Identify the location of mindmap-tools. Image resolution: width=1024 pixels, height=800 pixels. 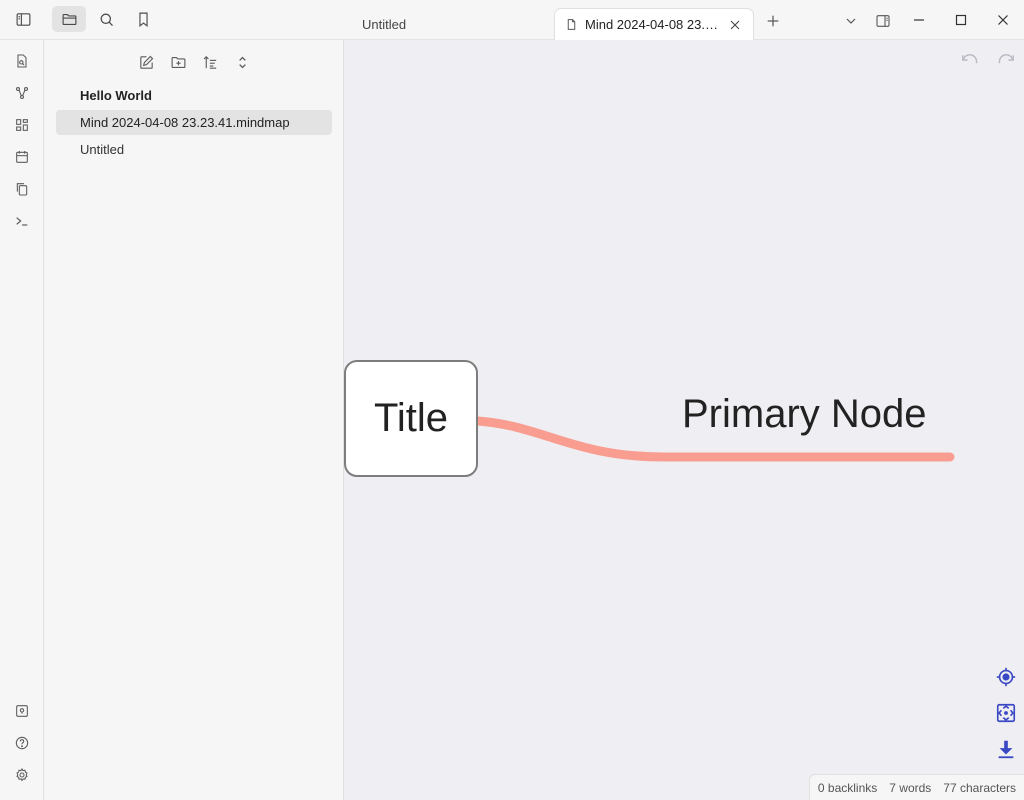
(1006, 713).